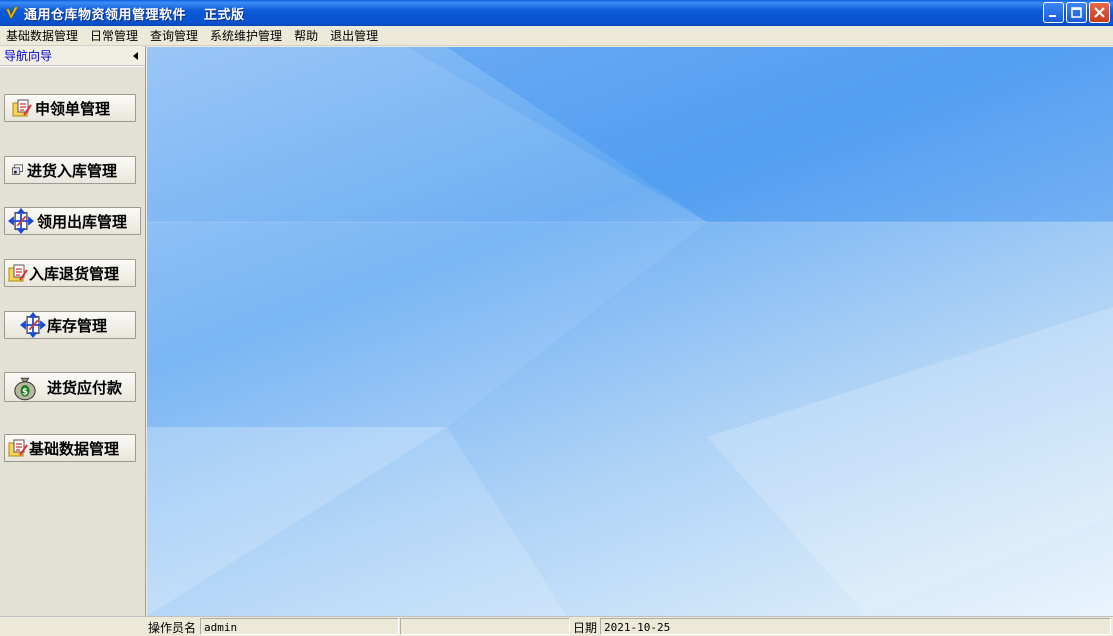 This screenshot has height=636, width=1113. Describe the element at coordinates (114, 35) in the screenshot. I see `menu-daily: 日常管理` at that location.